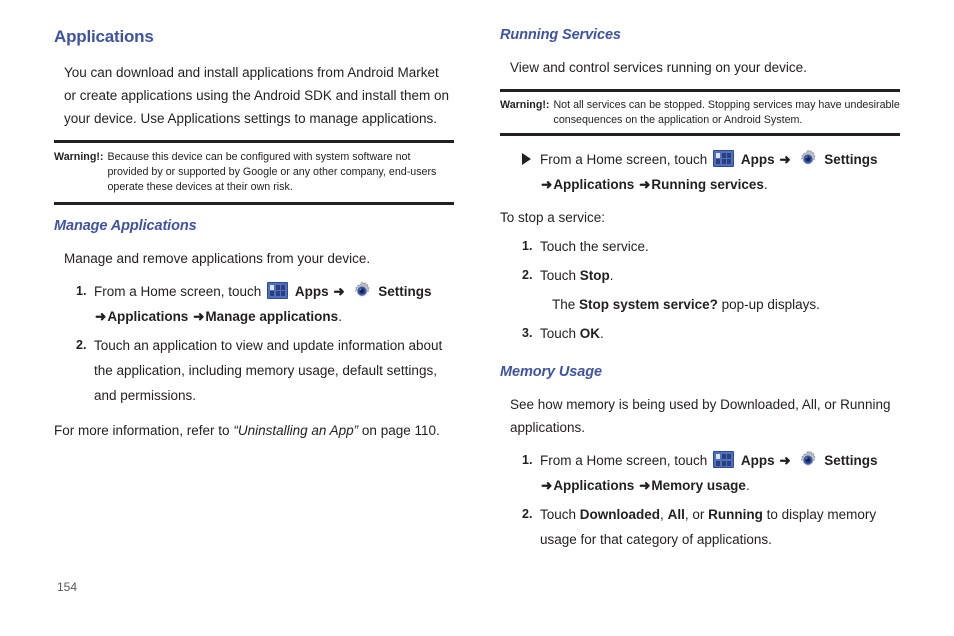  Describe the element at coordinates (648, 304) in the screenshot. I see `substatement-bold: Stop system service?` at that location.